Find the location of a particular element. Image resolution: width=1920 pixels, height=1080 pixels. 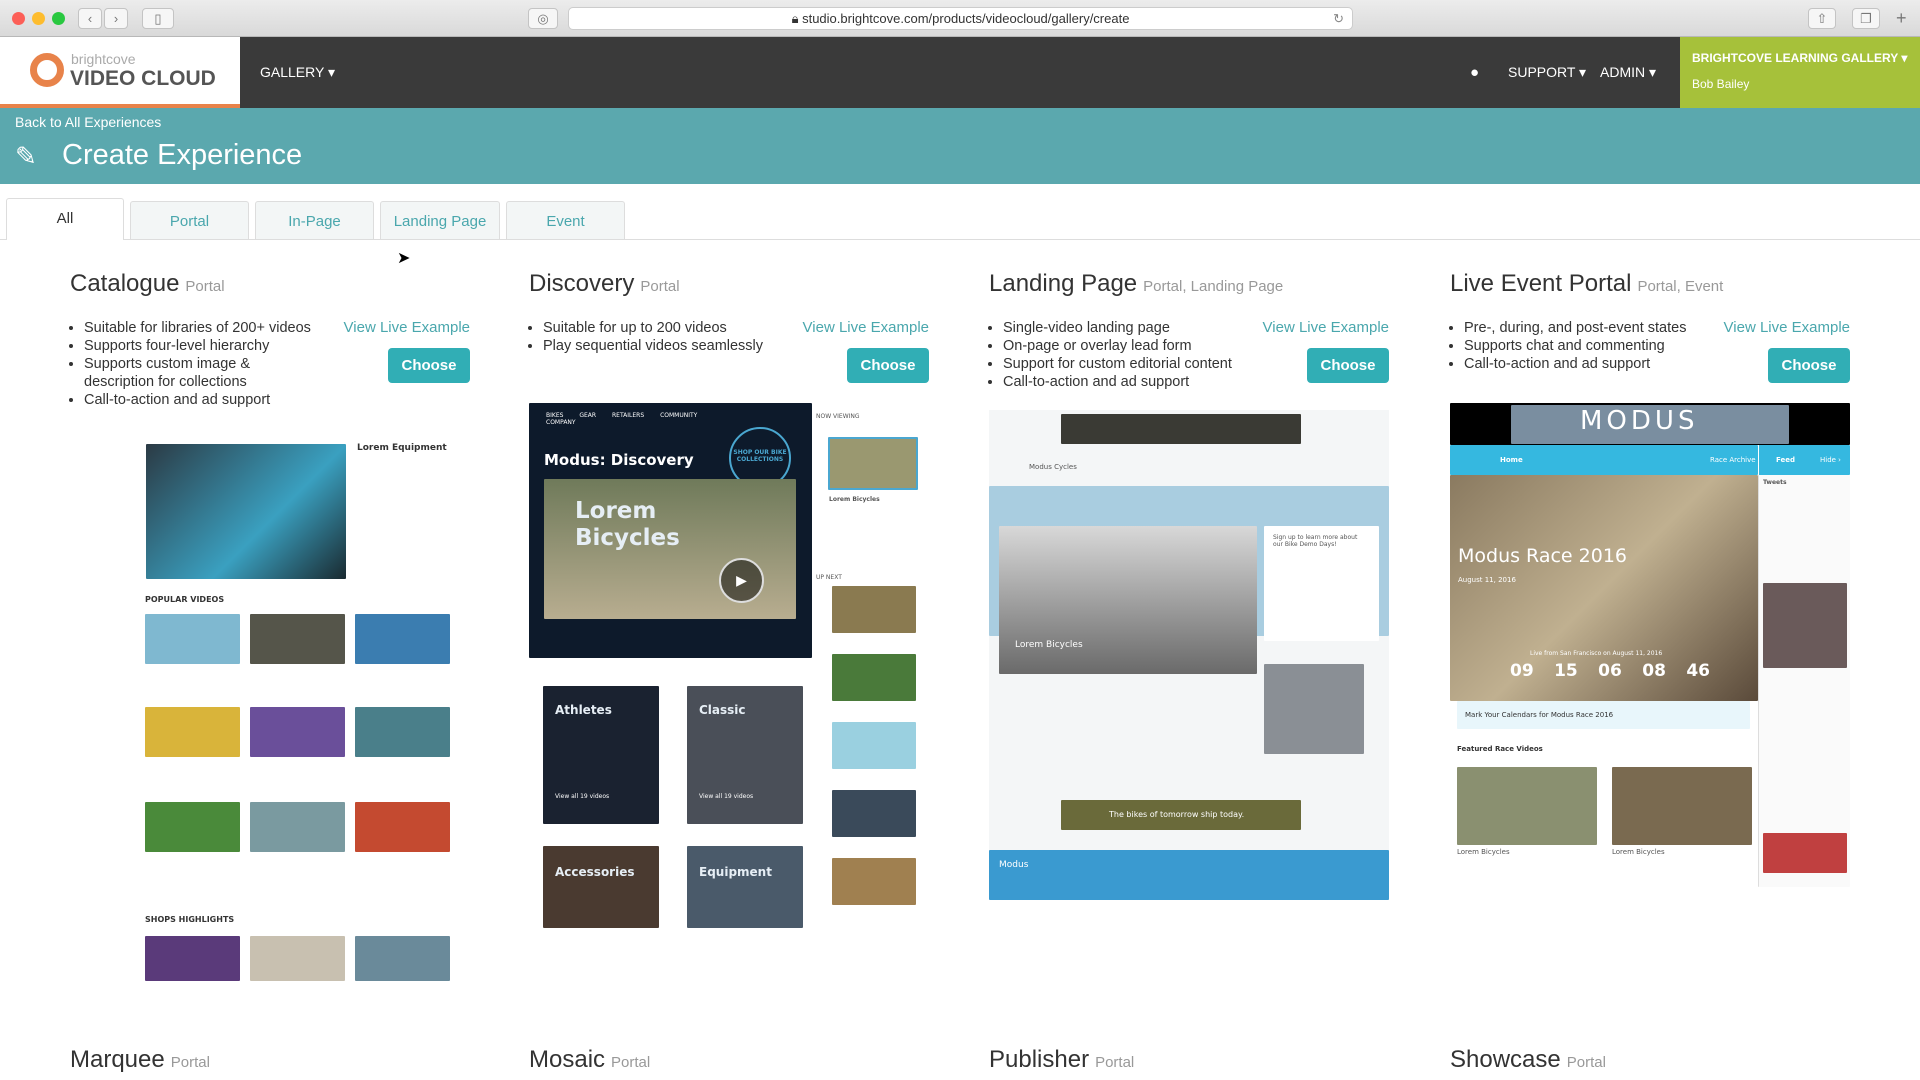

video-player is located at coordinates (1128, 600).